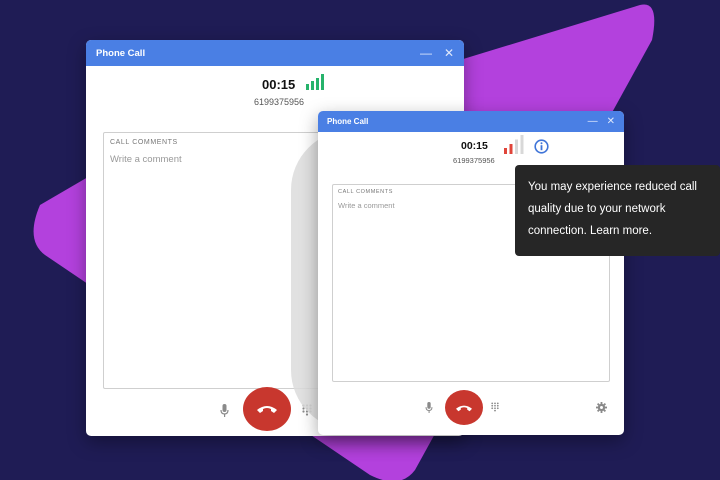 Image resolution: width=720 pixels, height=480 pixels. What do you see at coordinates (601, 407) in the screenshot?
I see `settings-gear-icon` at bounding box center [601, 407].